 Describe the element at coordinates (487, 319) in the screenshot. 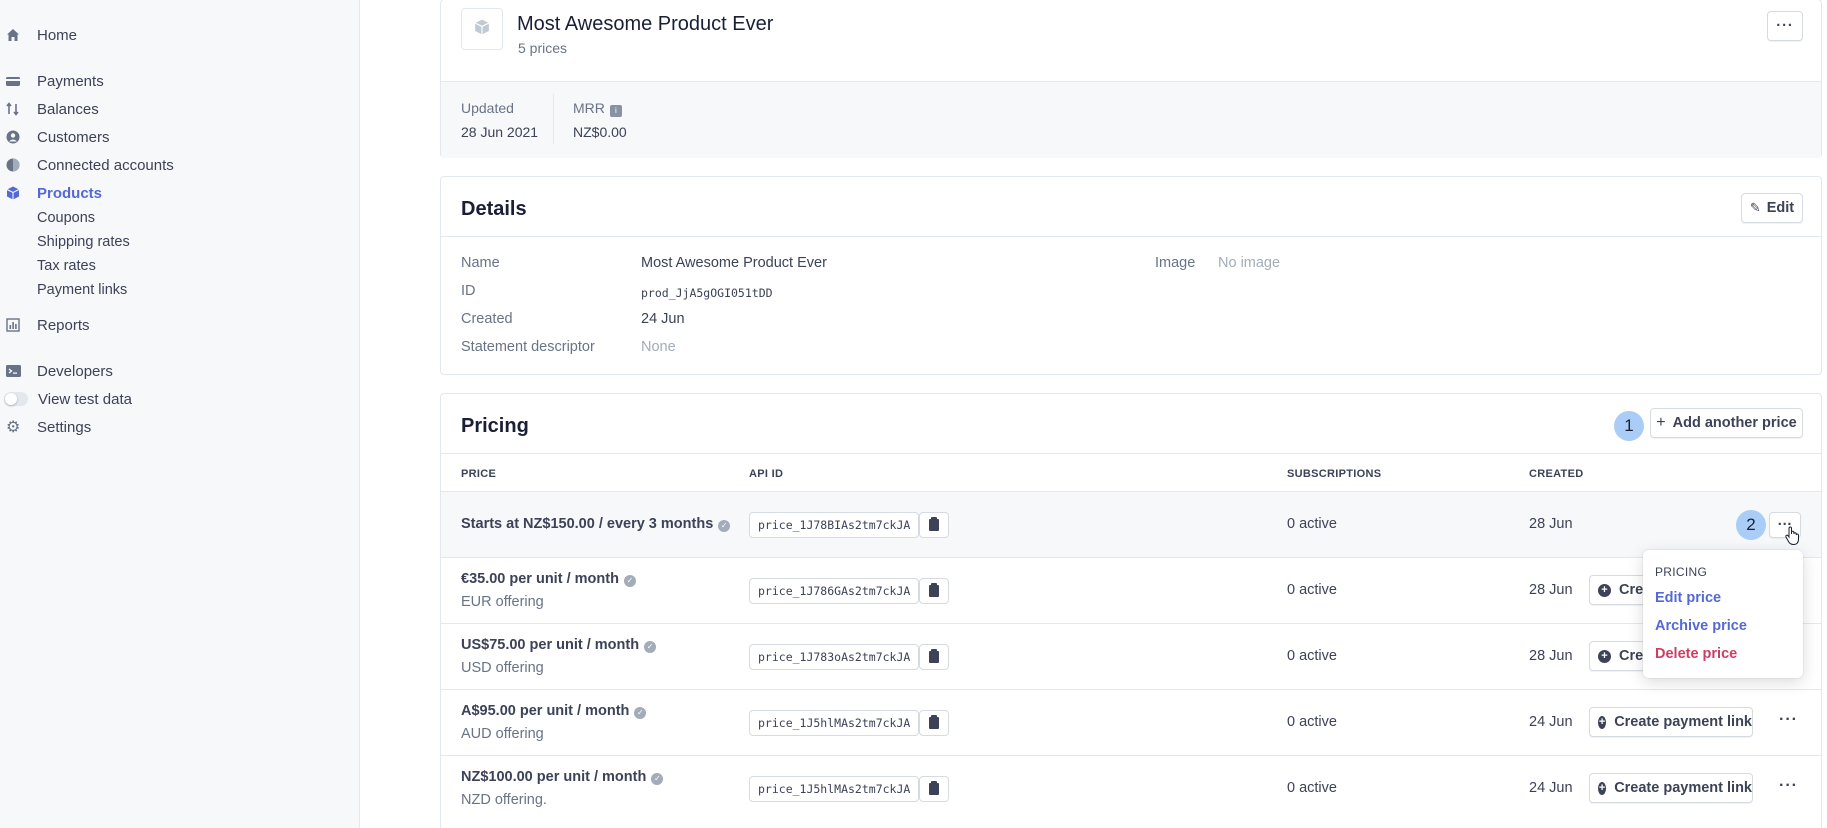

I see `created-label: Created` at that location.